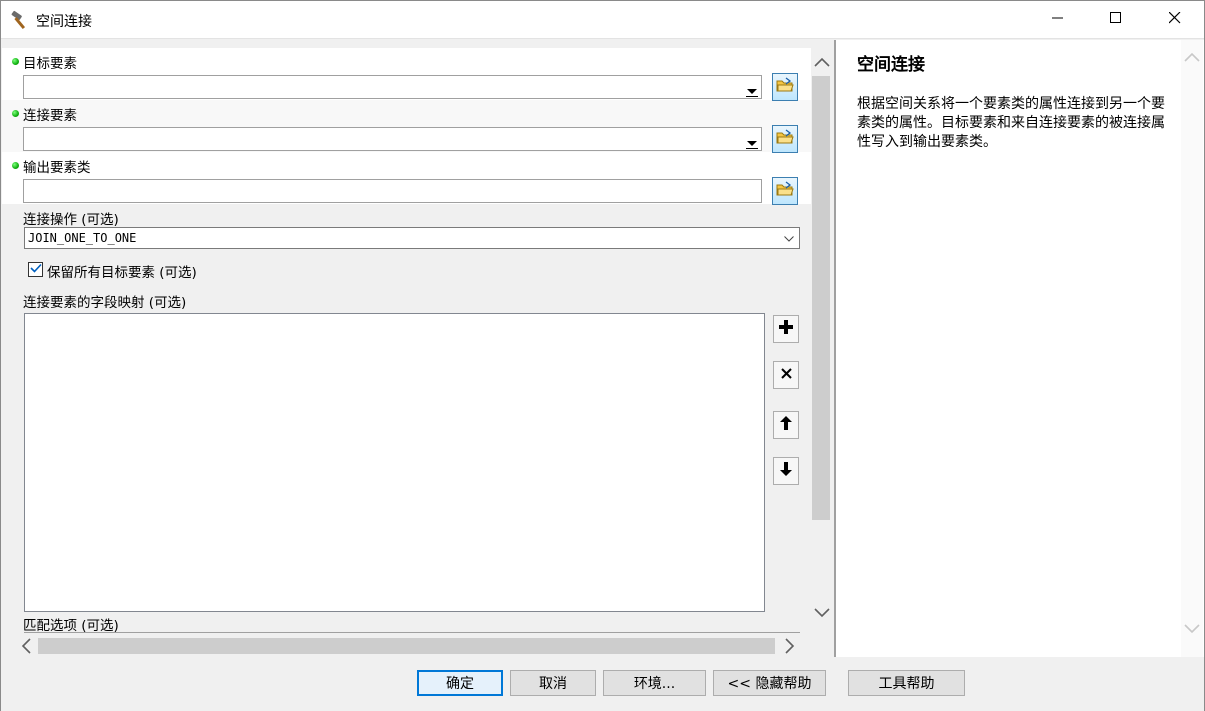  I want to click on field-map-remove-button, so click(786, 375).